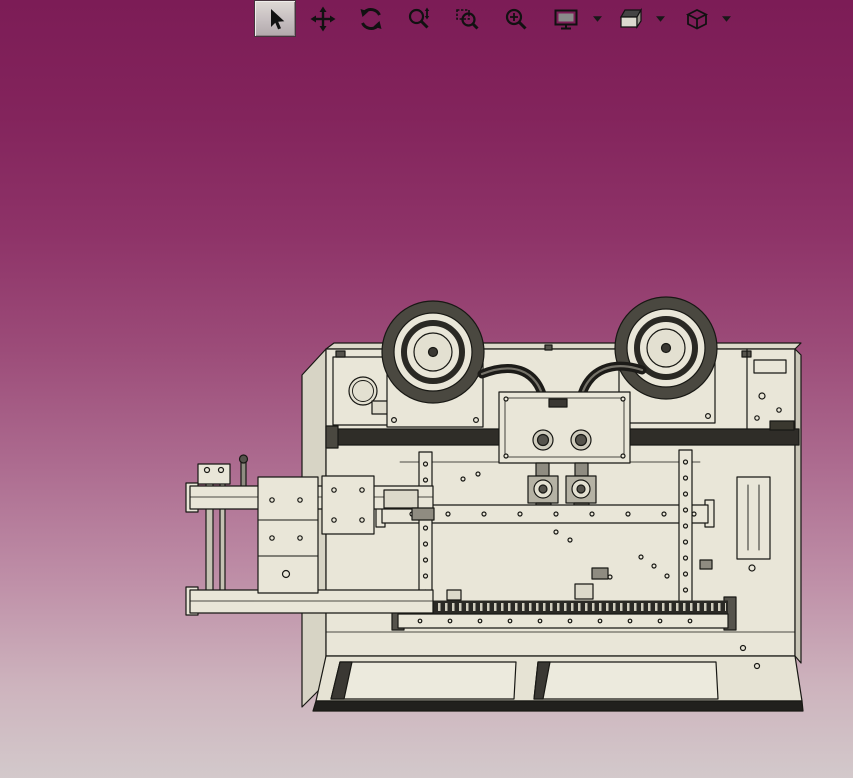 The height and width of the screenshot is (778, 853). What do you see at coordinates (685, 526) in the screenshot?
I see `vertical-guide-right` at bounding box center [685, 526].